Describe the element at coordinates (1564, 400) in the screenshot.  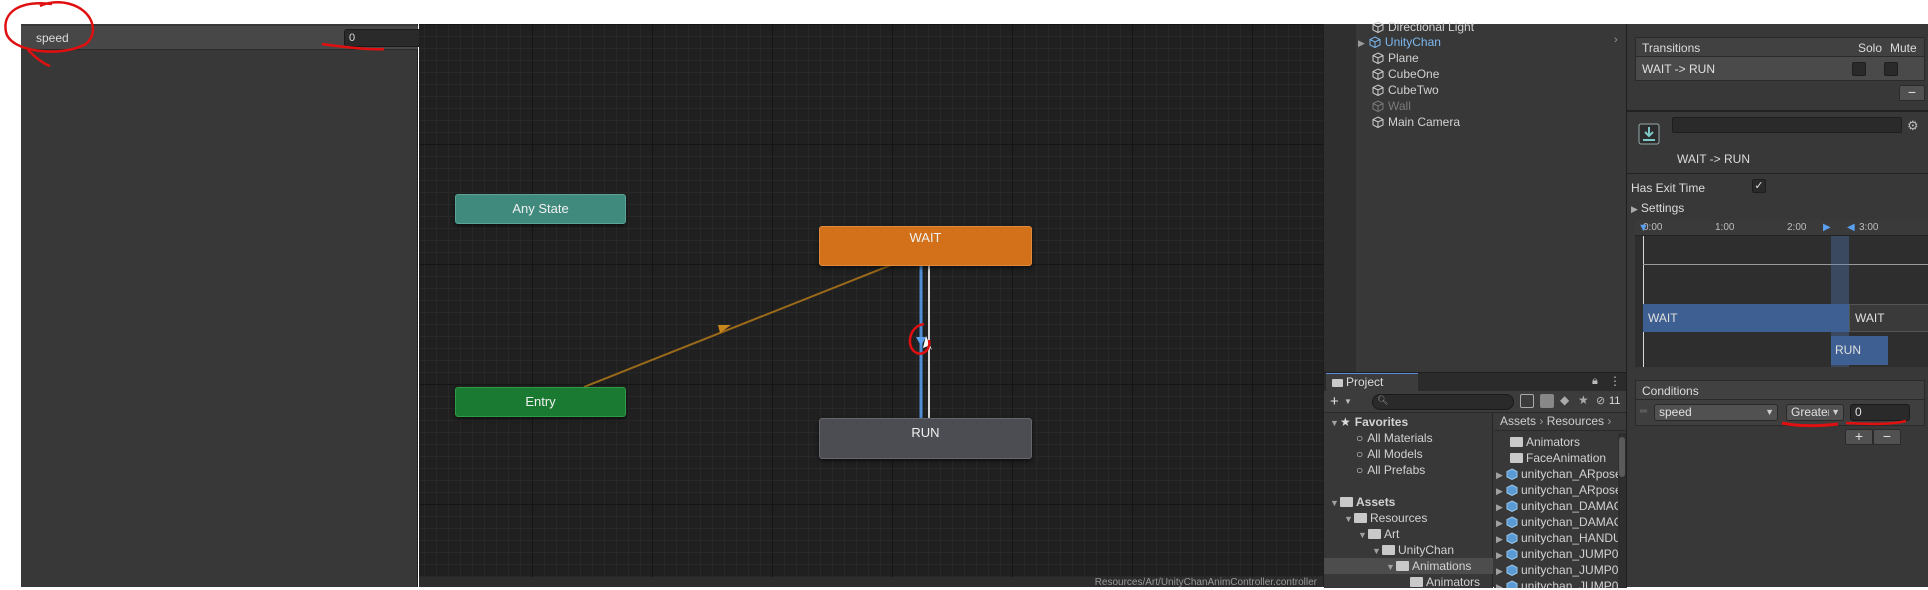
I see `label-tag-icon: ◆` at that location.